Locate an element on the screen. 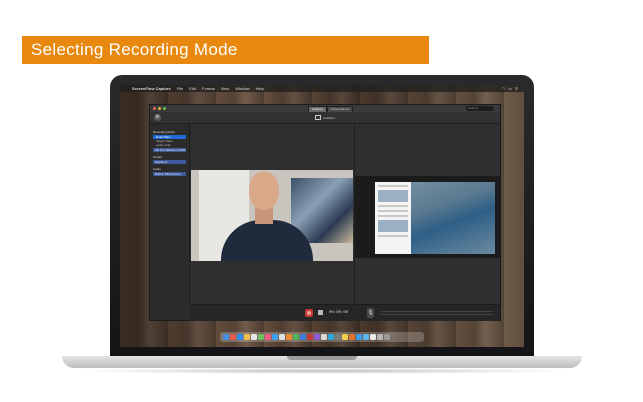  screen-info-panel is located at coordinates (393, 218).